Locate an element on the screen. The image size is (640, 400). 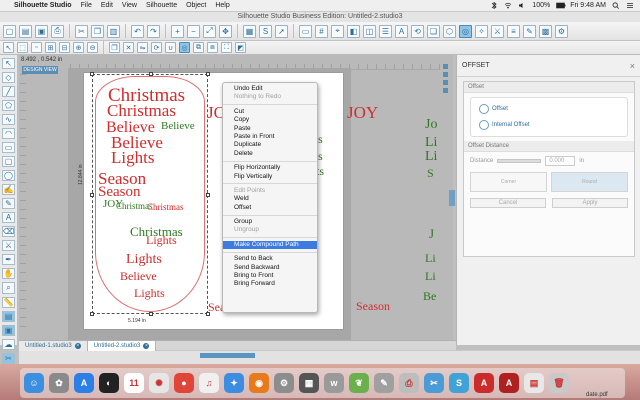
trace-icon: ✧ is located at coordinates (481, 31).